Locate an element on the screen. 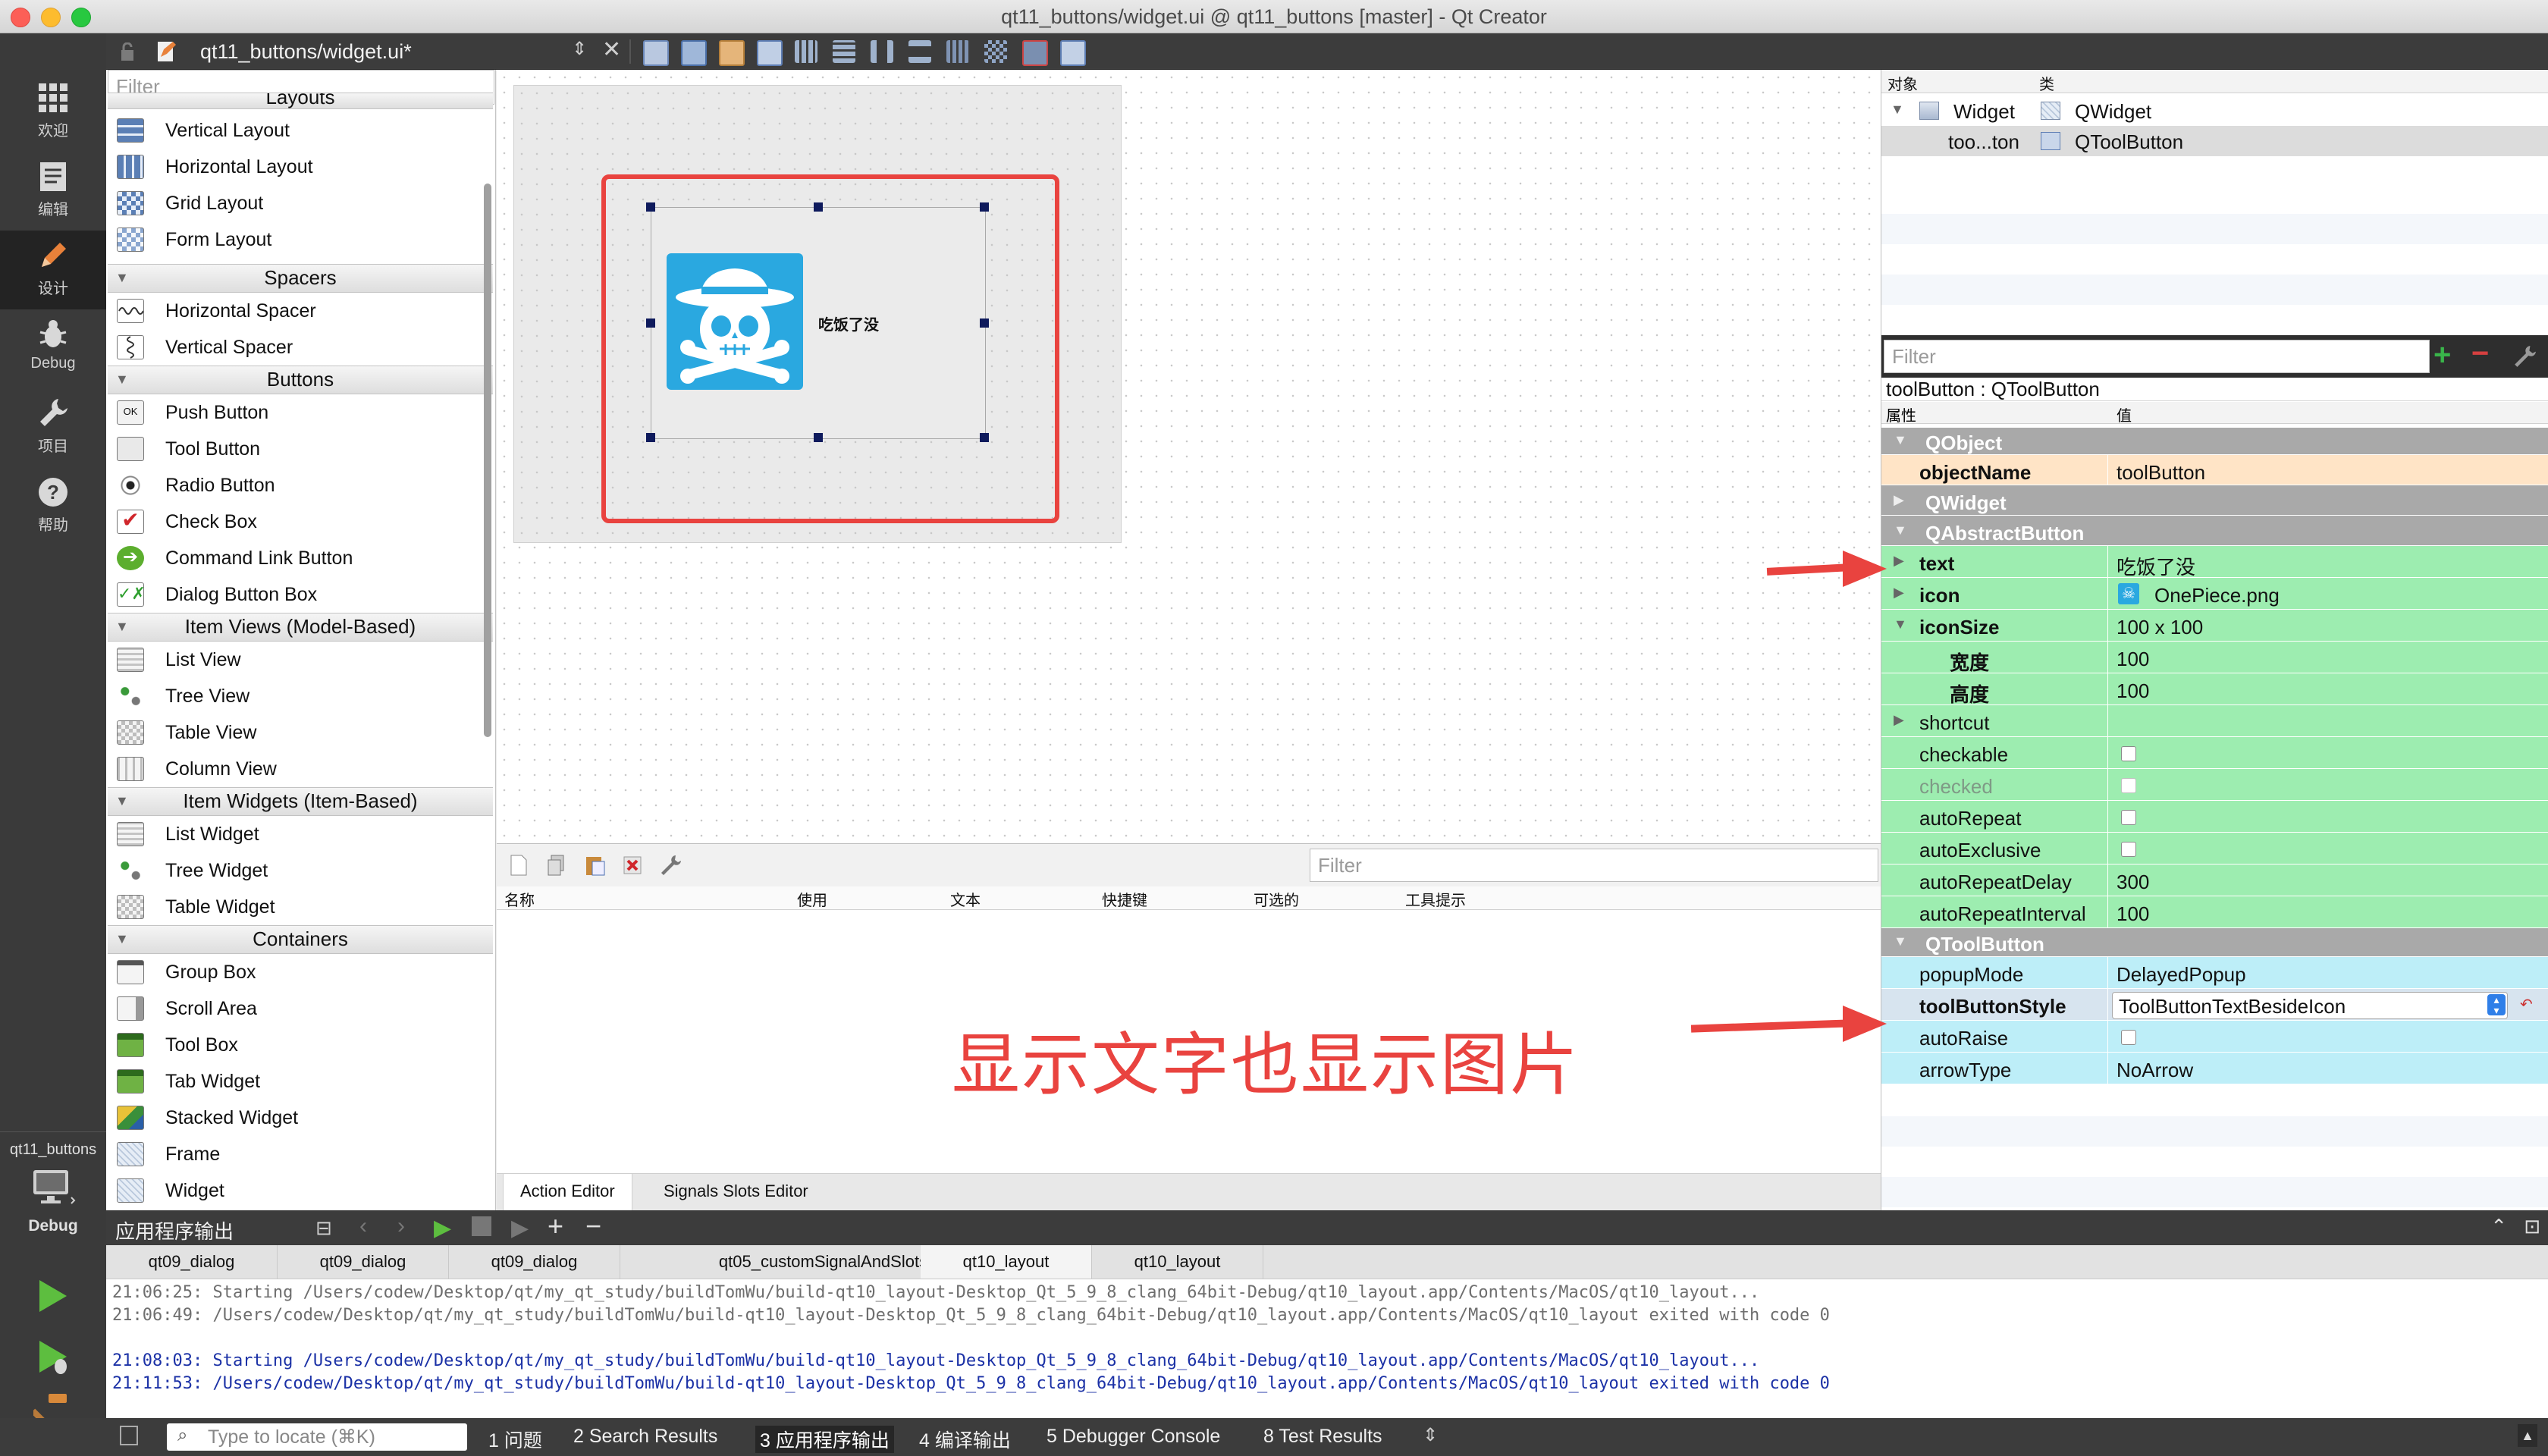  delete-action-icon is located at coordinates (632, 865).